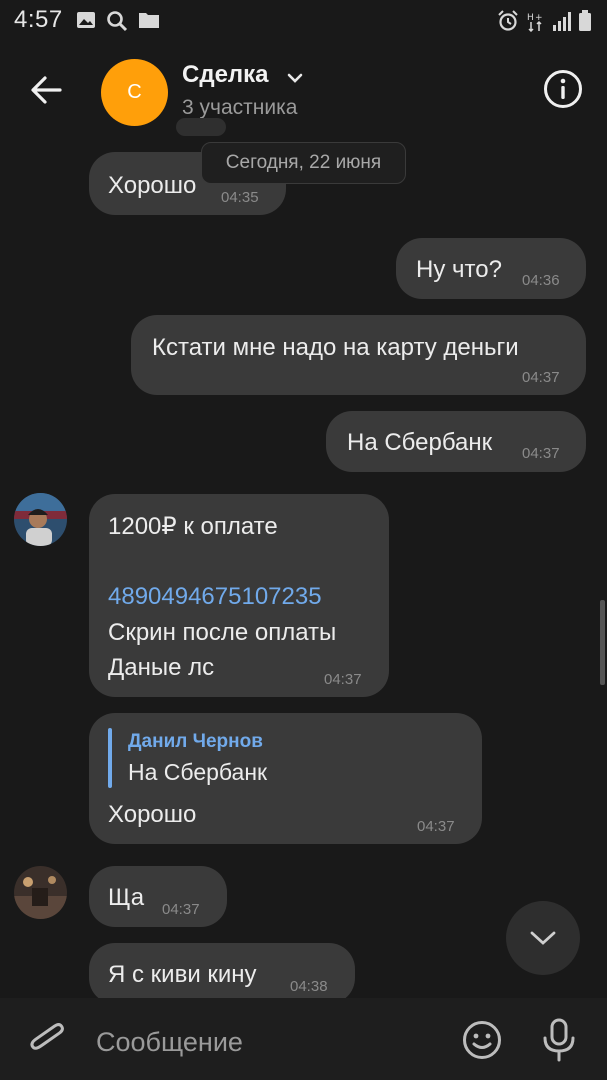  What do you see at coordinates (508, 20) in the screenshot?
I see `alarm-icon` at bounding box center [508, 20].